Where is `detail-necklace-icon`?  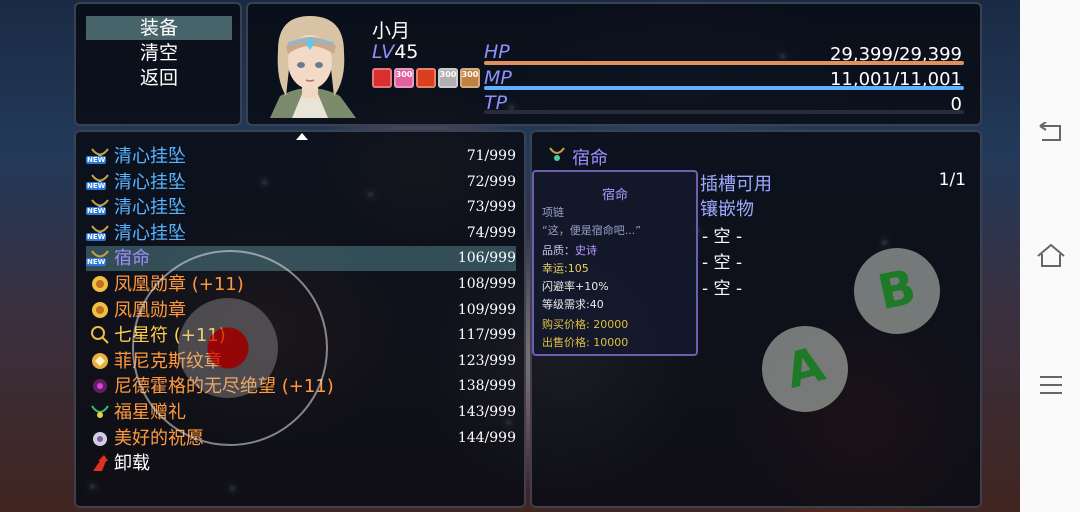
detail-necklace-icon is located at coordinates (557, 155).